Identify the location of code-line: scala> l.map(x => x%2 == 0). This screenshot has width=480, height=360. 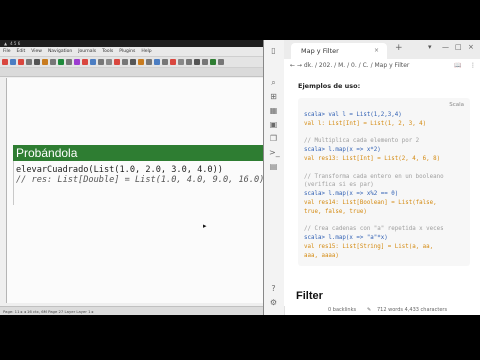
(351, 194).